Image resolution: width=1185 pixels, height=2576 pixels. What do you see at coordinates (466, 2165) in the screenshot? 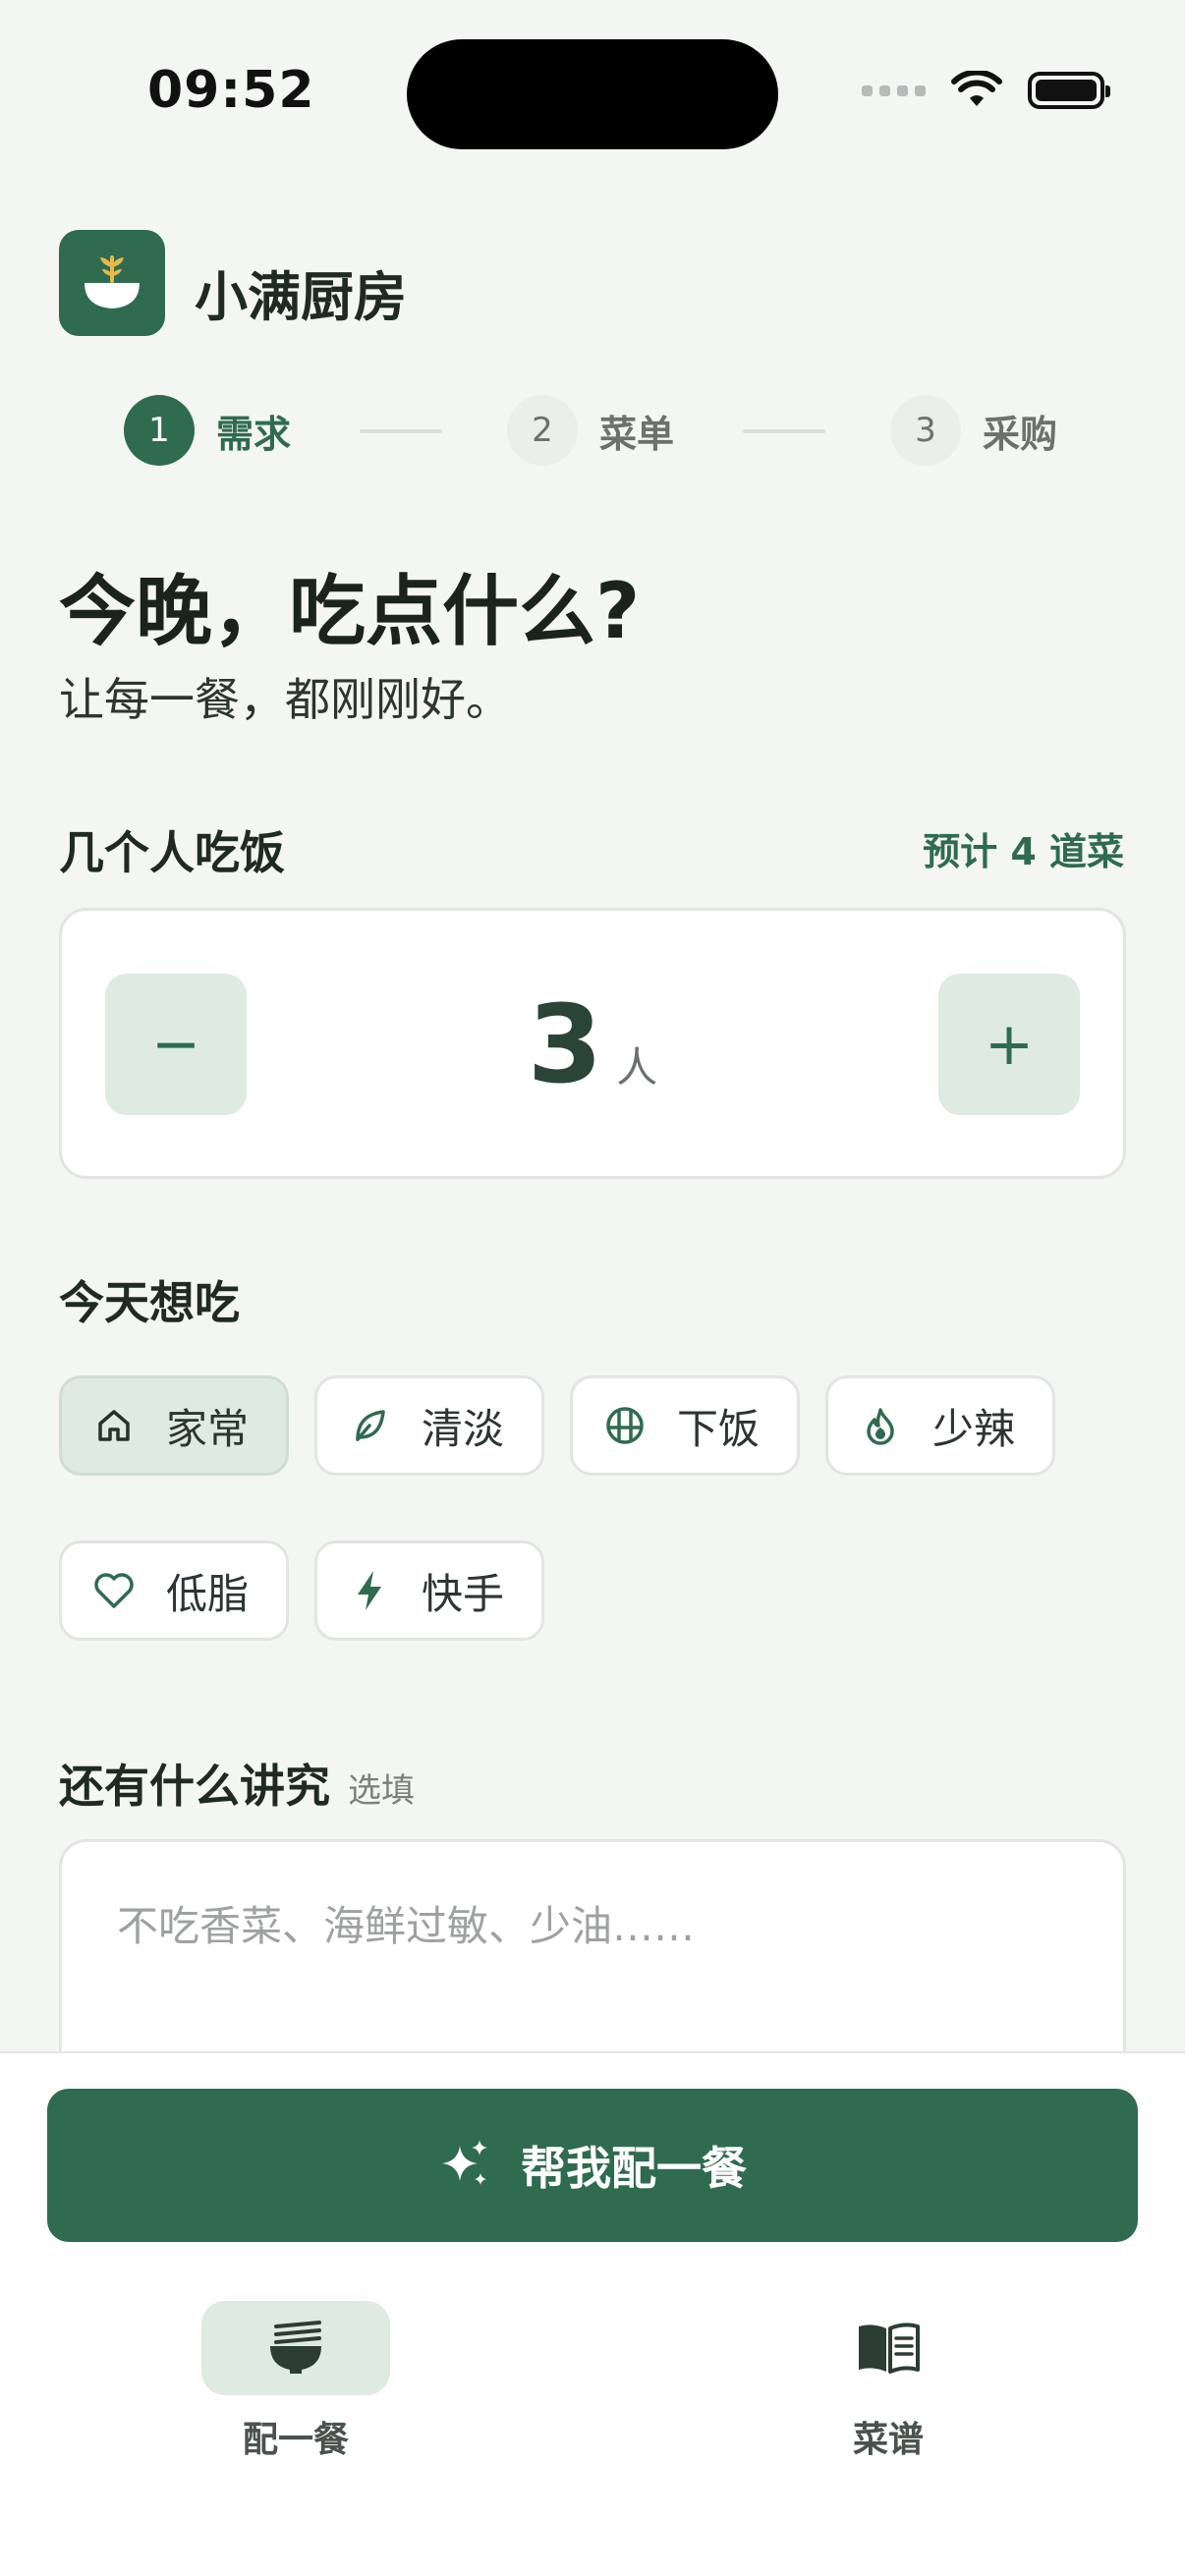
I see `sparkles-icon` at bounding box center [466, 2165].